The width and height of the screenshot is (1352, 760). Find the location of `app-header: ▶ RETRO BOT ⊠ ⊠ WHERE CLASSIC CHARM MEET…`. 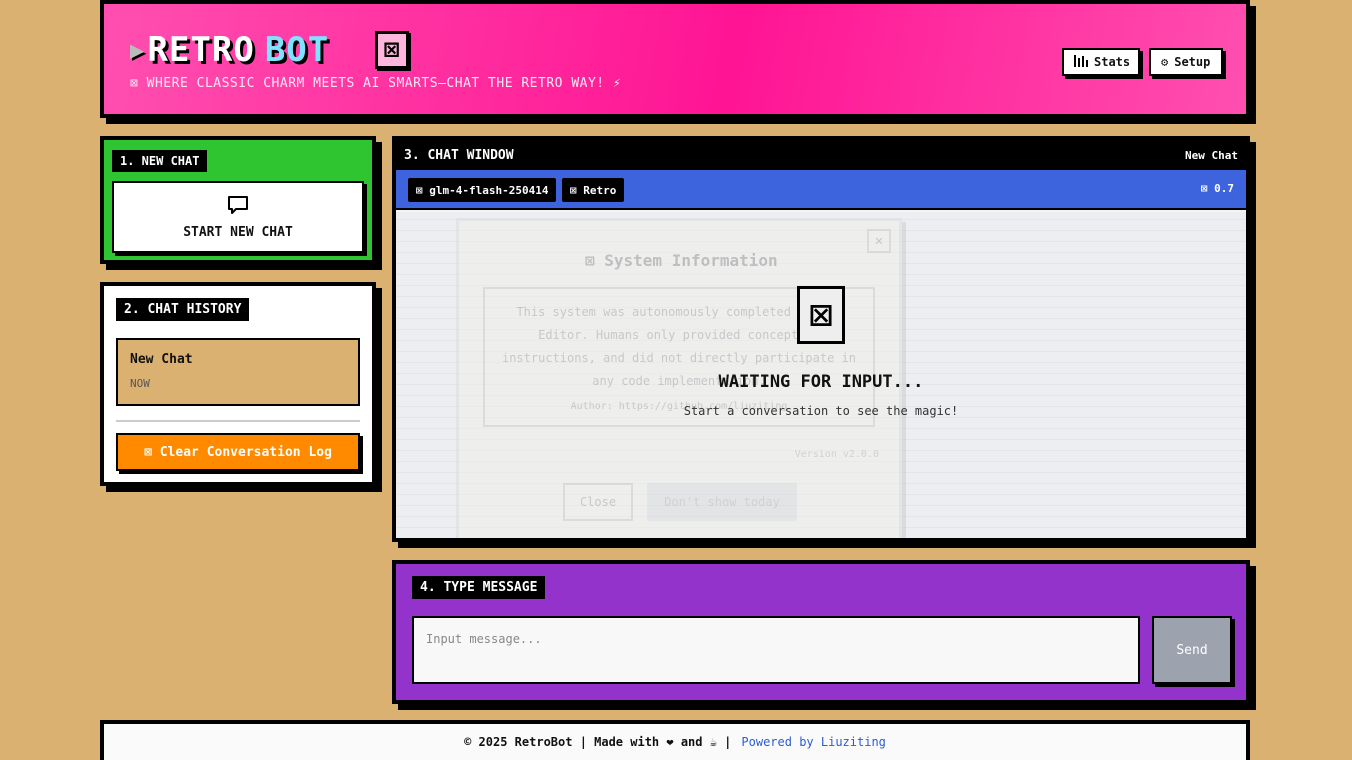

app-header: ▶ RETRO BOT ⊠ ⊠ WHERE CLASSIC CHARM MEET… is located at coordinates (675, 59).